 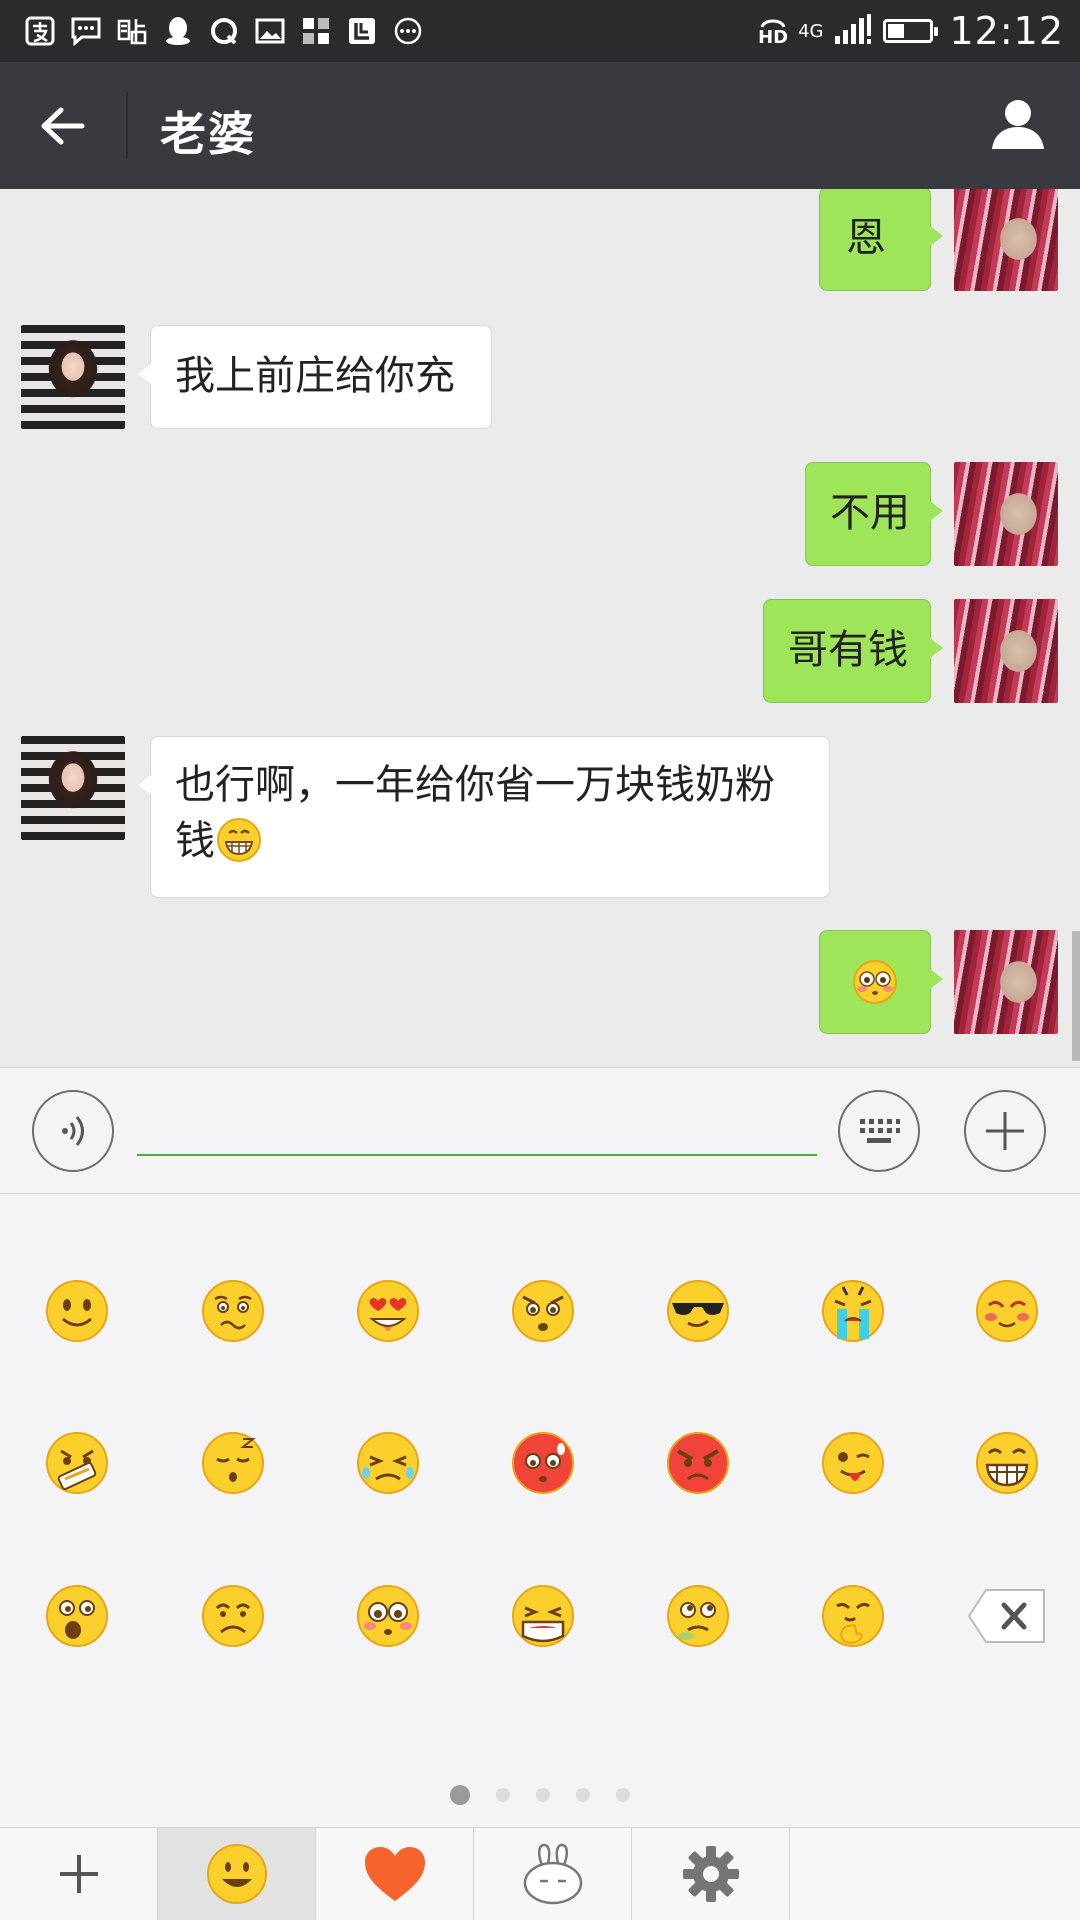 I want to click on crying-emoji, so click(x=853, y=1311).